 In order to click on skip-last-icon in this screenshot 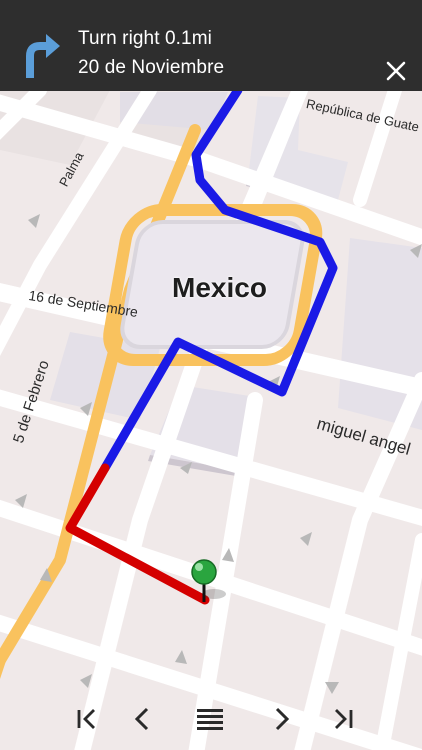, I will do `click(344, 719)`.